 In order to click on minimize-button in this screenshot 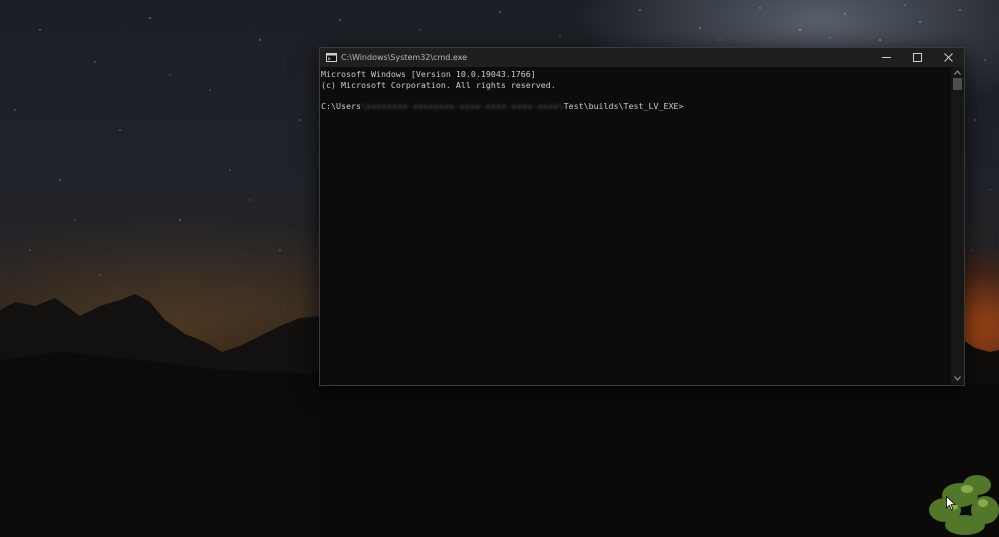, I will do `click(886, 57)`.